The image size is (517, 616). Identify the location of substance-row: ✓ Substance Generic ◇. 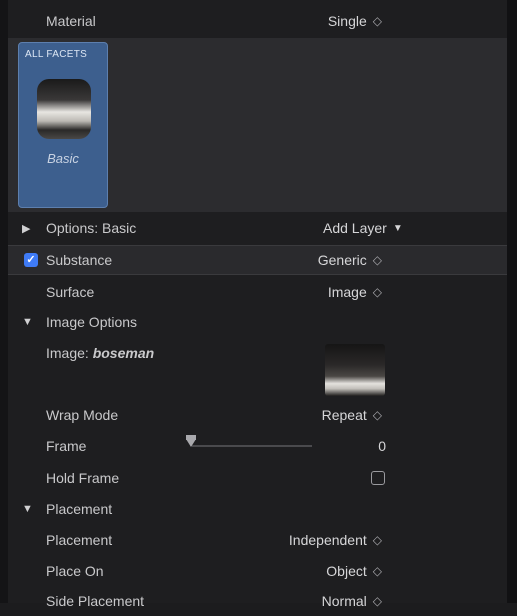
(257, 260).